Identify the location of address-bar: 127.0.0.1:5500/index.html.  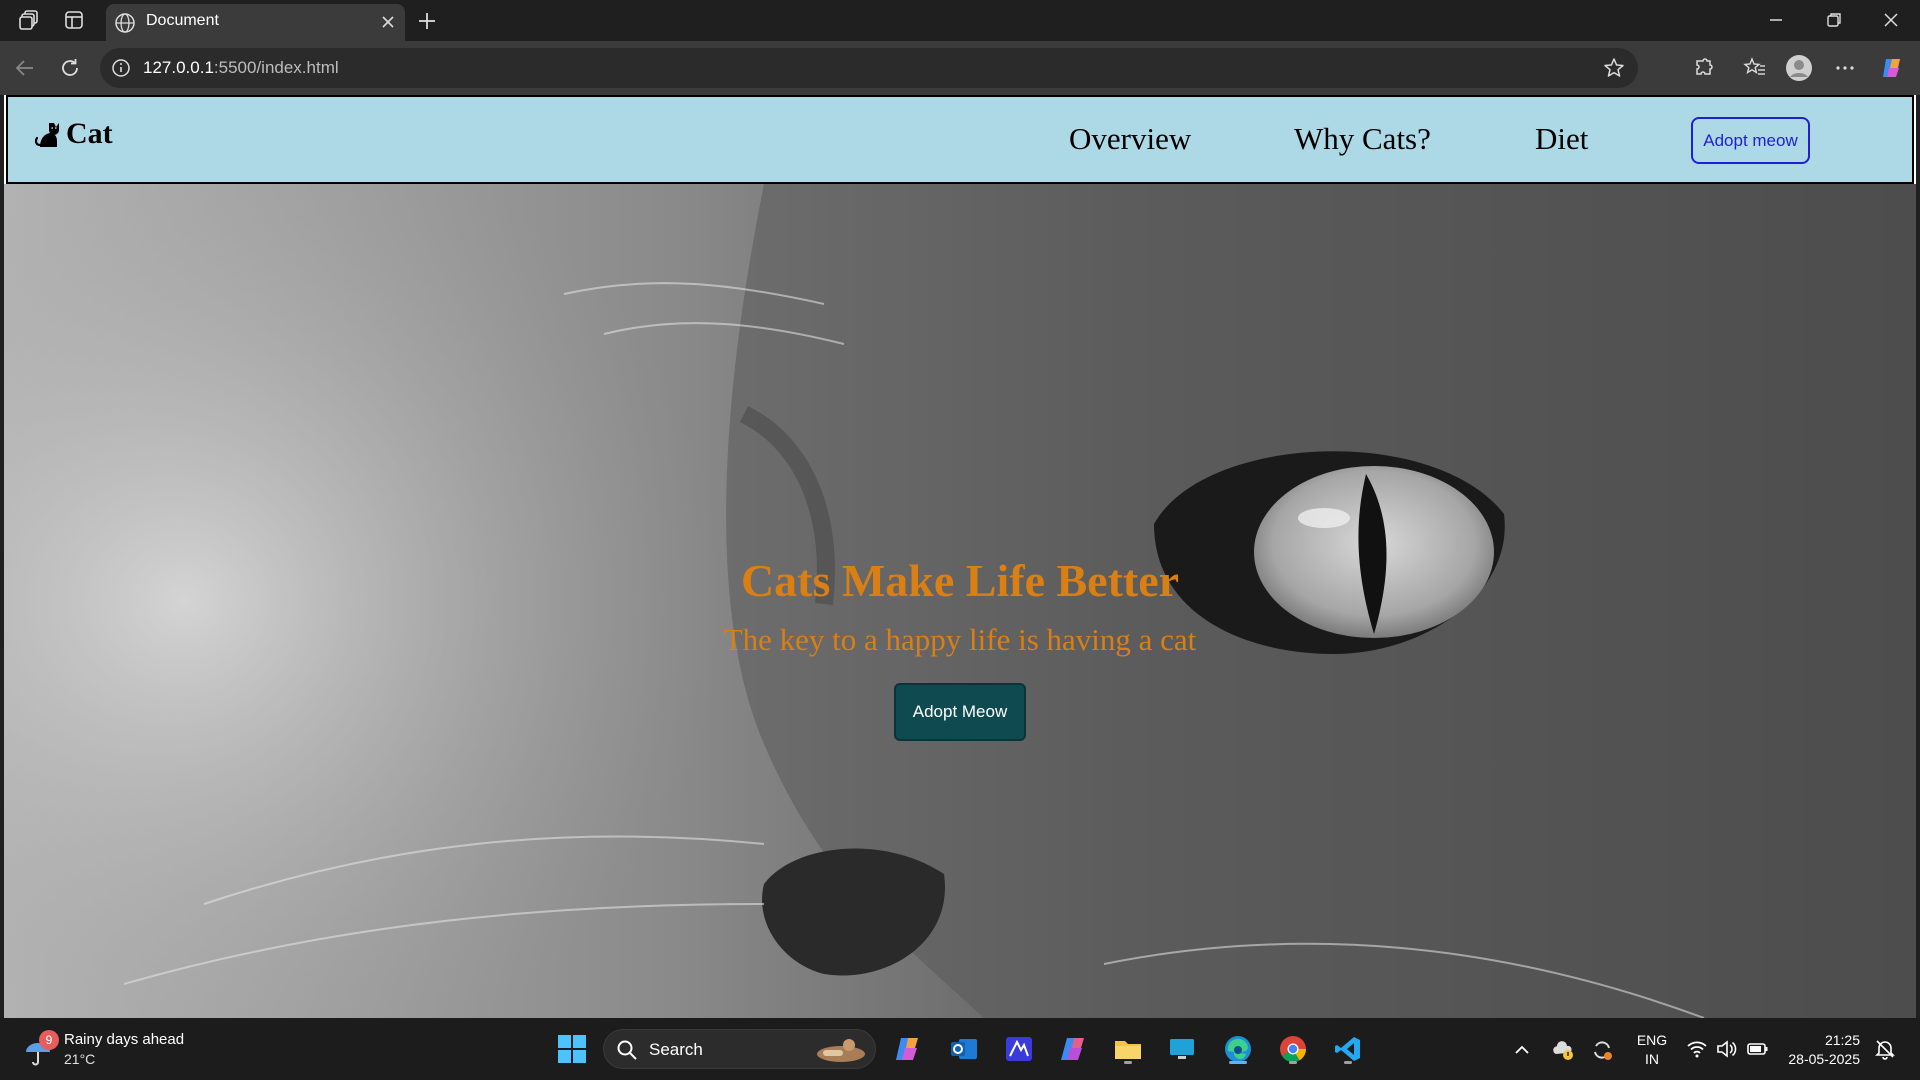
(869, 68).